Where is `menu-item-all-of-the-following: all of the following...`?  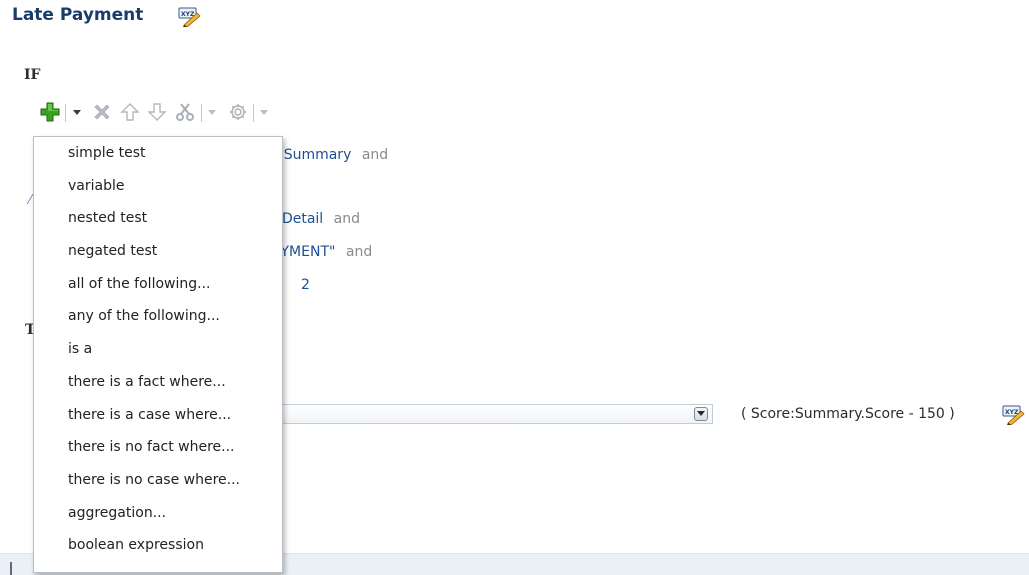
menu-item-all-of-the-following: all of the following... is located at coordinates (158, 287).